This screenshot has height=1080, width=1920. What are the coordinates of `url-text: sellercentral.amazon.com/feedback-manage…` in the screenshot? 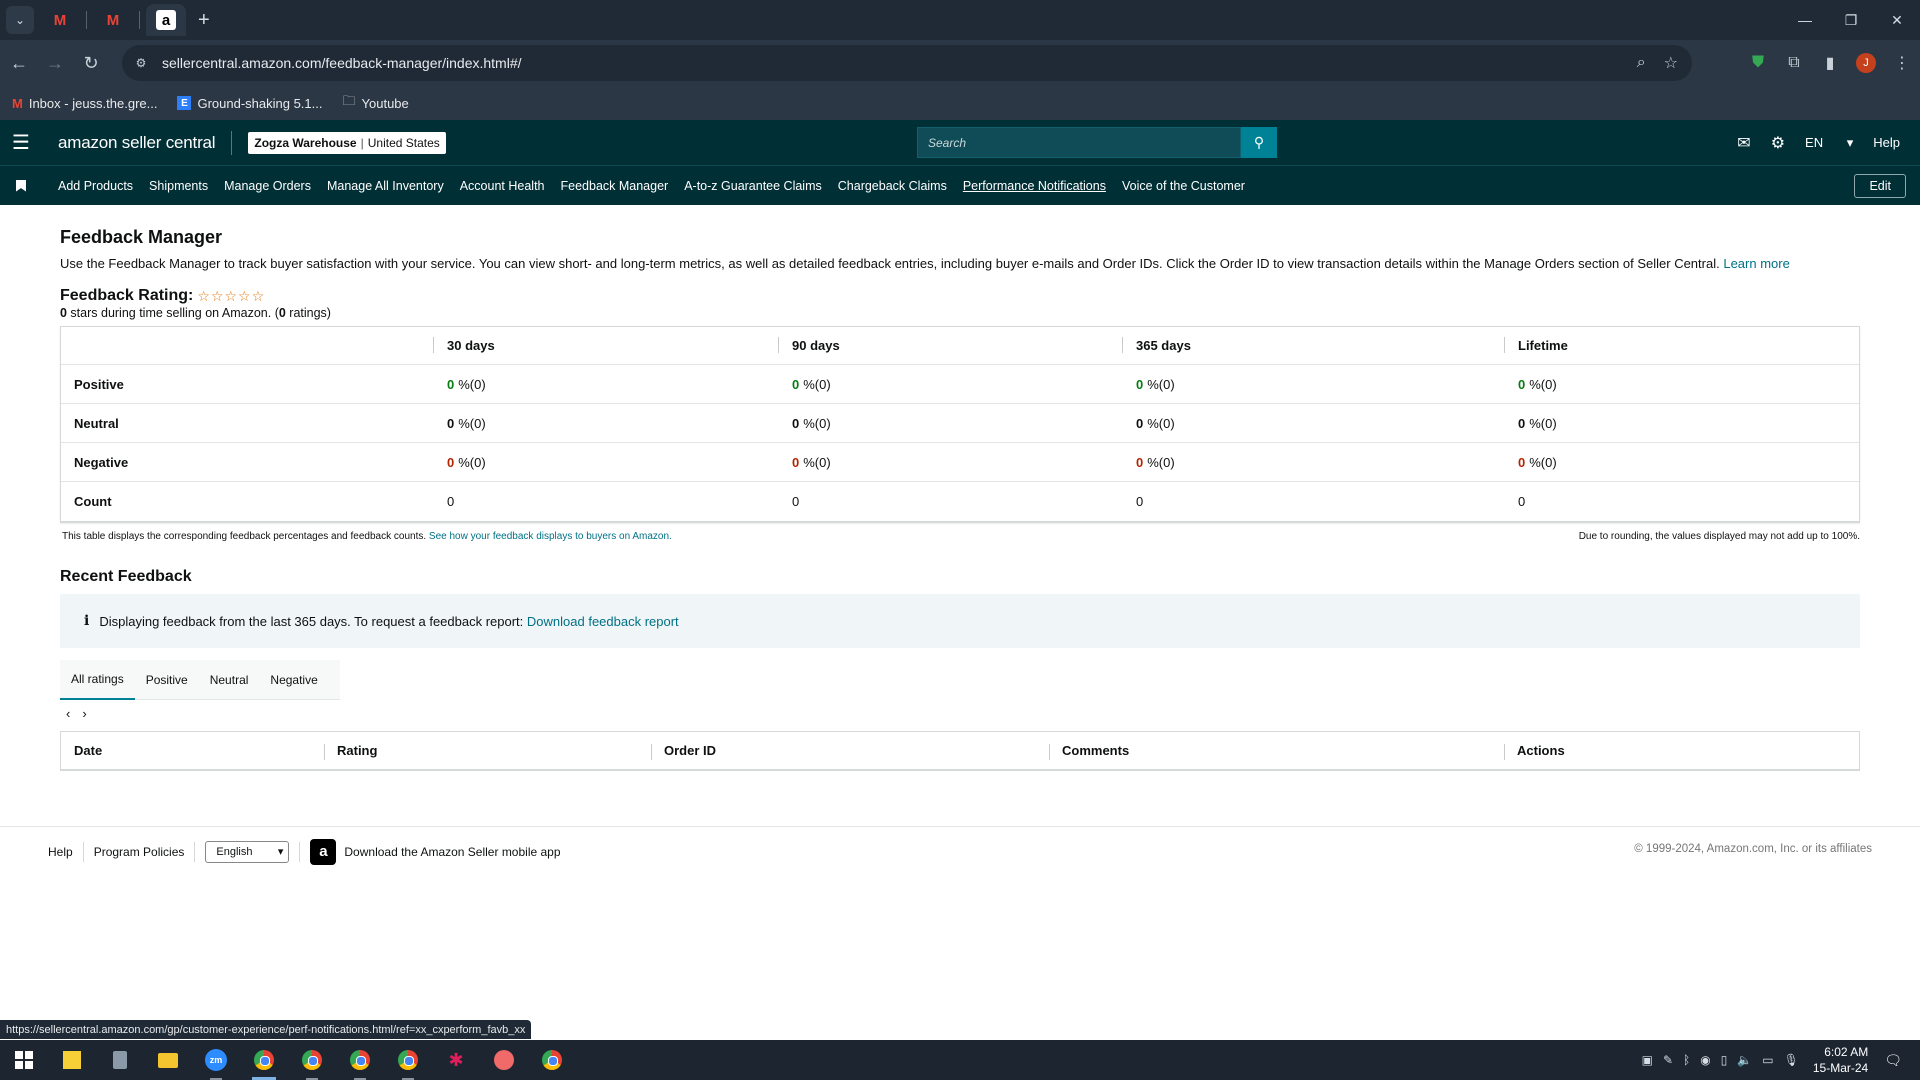 It's located at (342, 63).